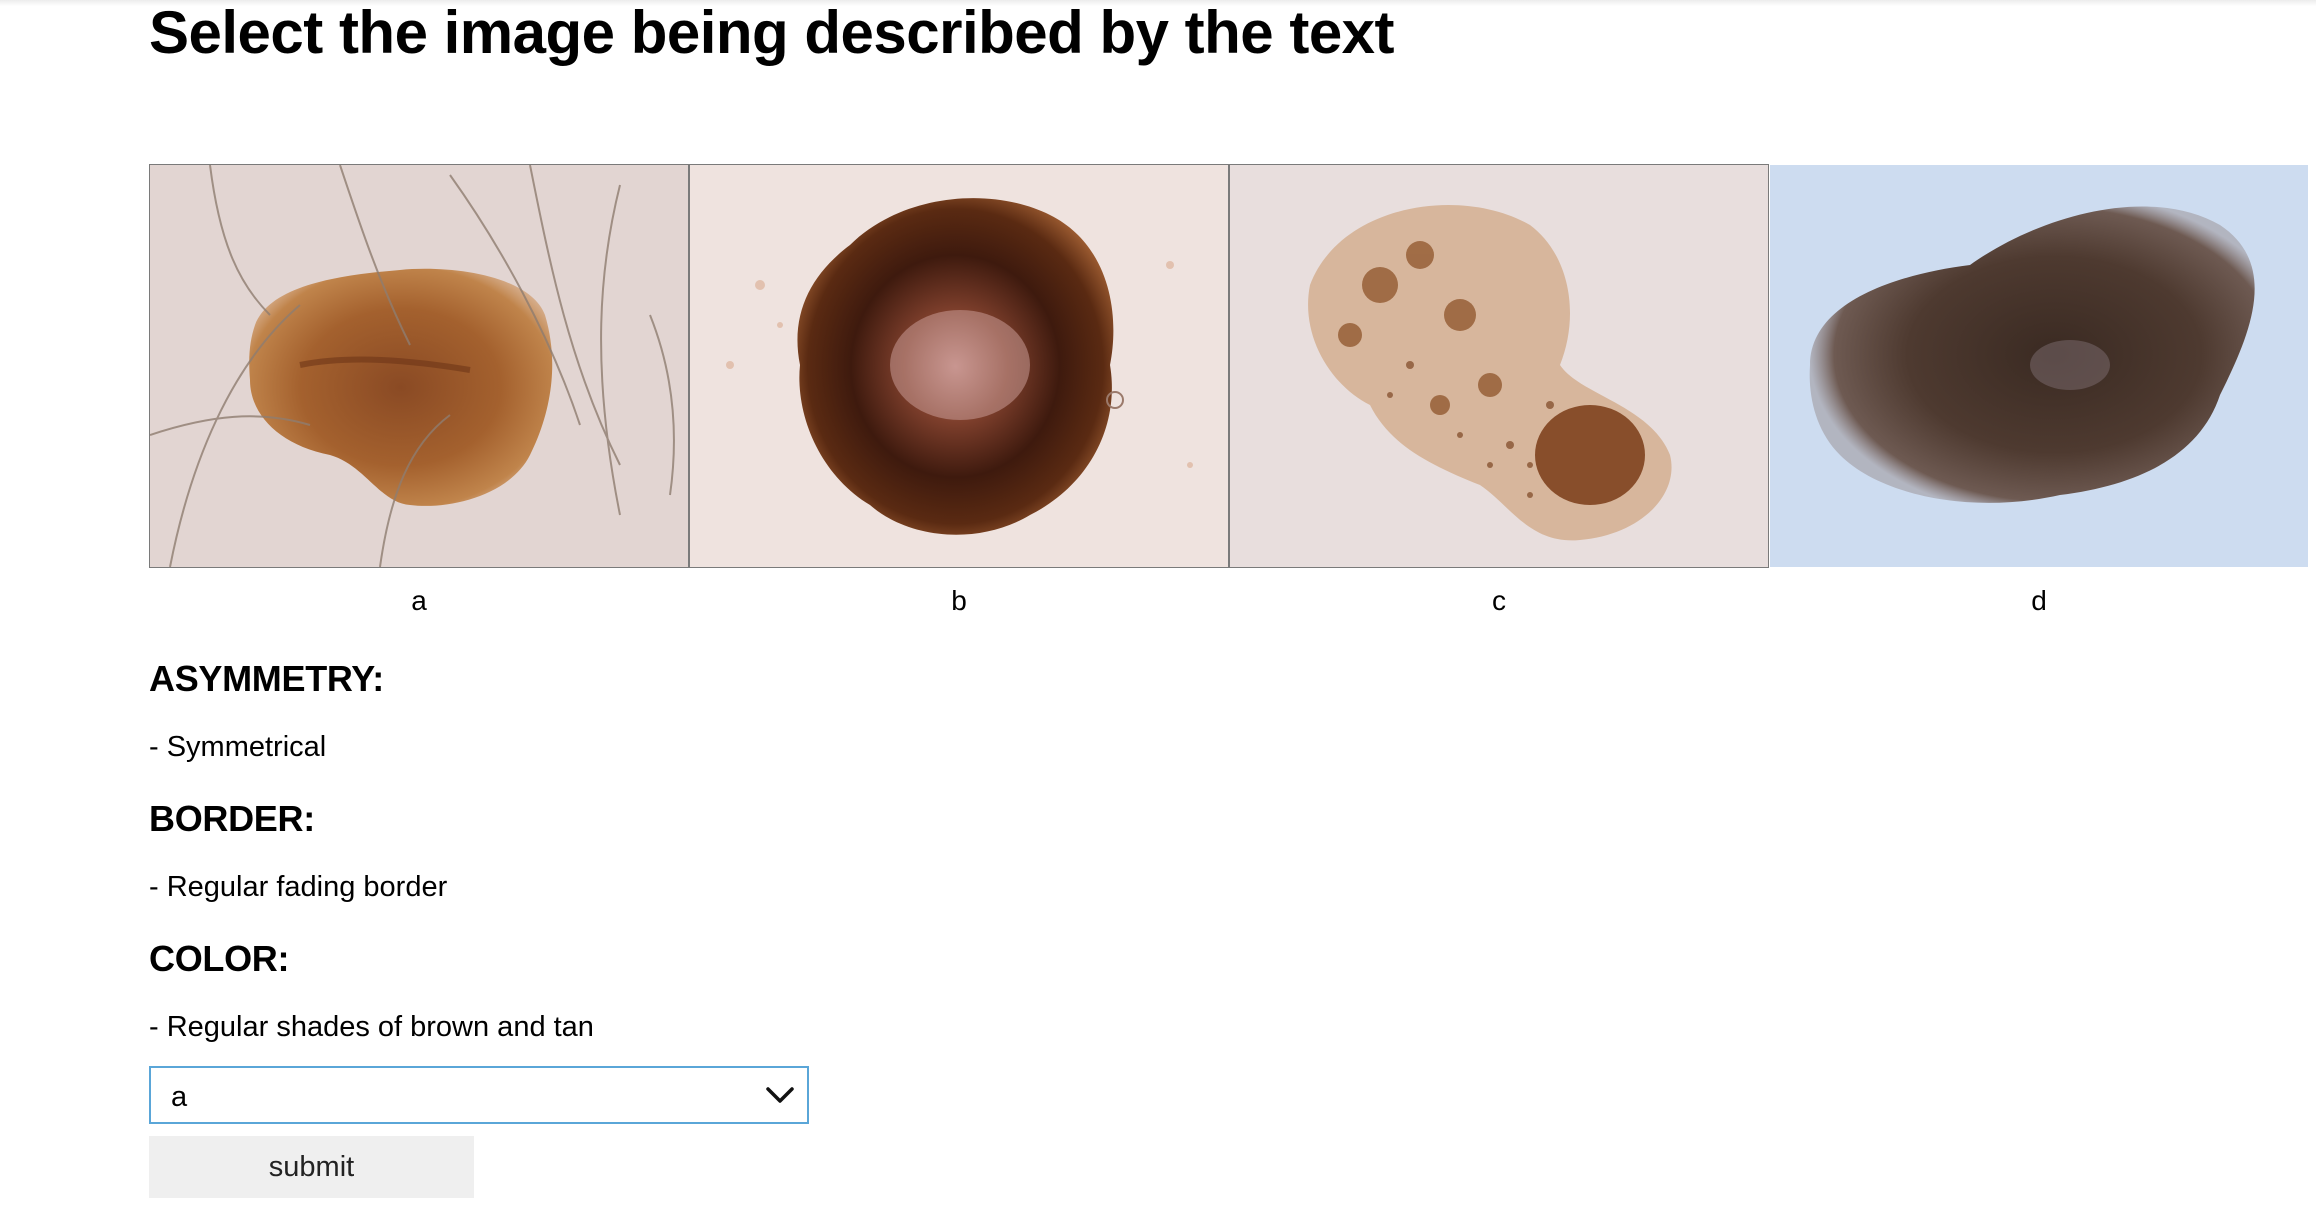  I want to click on image-option-d: d, so click(2039, 391).